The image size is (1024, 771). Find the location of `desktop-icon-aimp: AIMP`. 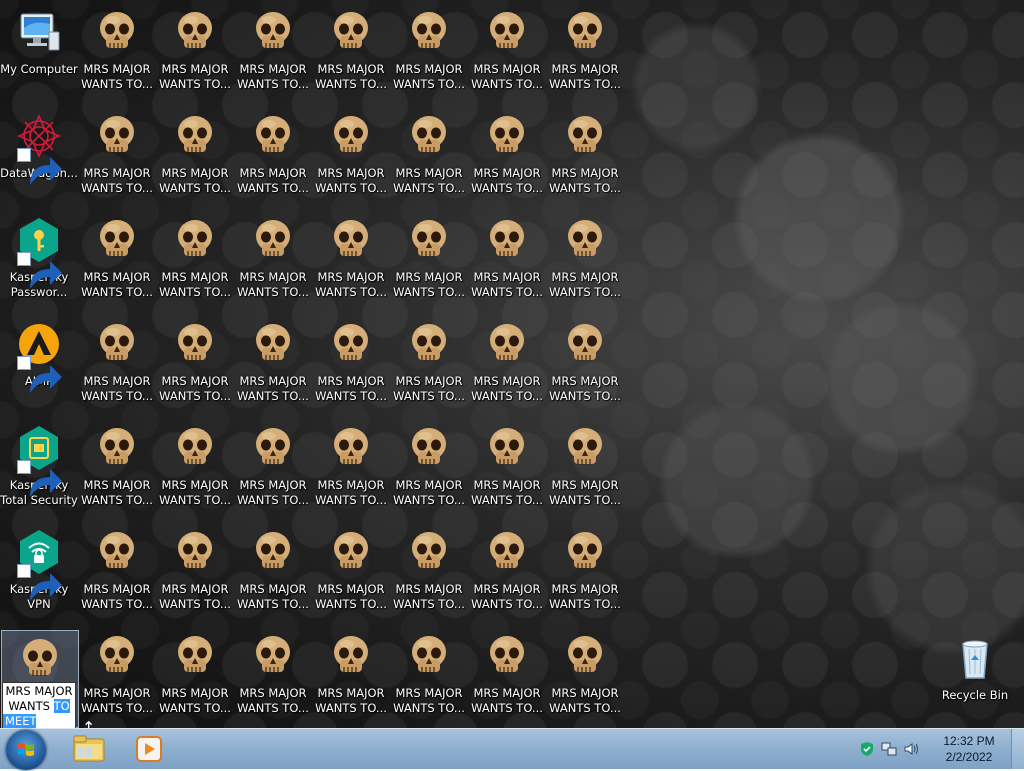

desktop-icon-aimp: AIMP is located at coordinates (39, 364).